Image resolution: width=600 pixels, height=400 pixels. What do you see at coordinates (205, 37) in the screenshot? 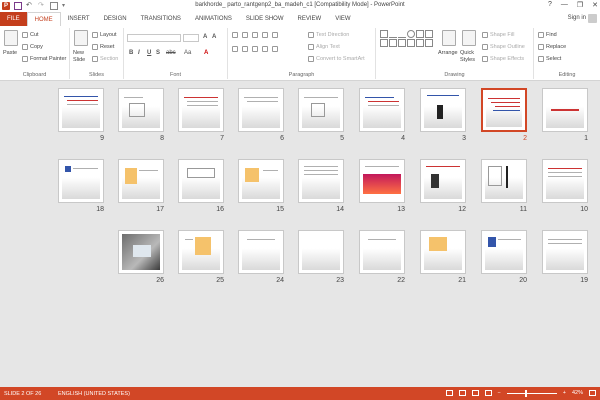
I see `grow-font-button: A` at bounding box center [205, 37].